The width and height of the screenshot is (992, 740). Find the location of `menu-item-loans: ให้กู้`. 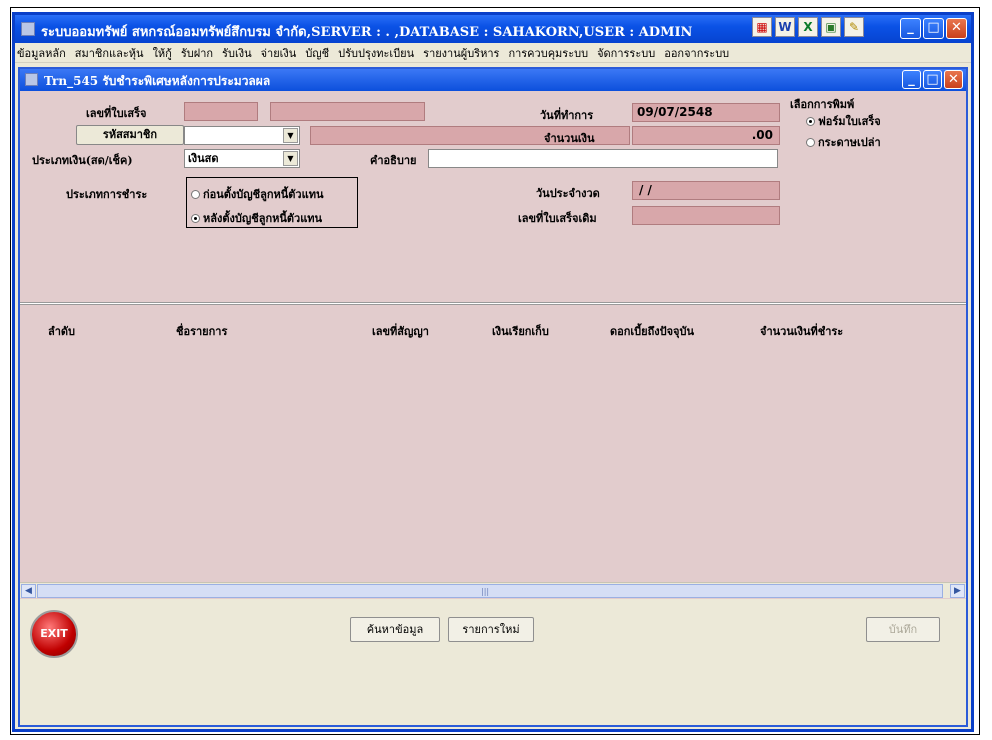

menu-item-loans: ให้กู้ is located at coordinates (162, 53).